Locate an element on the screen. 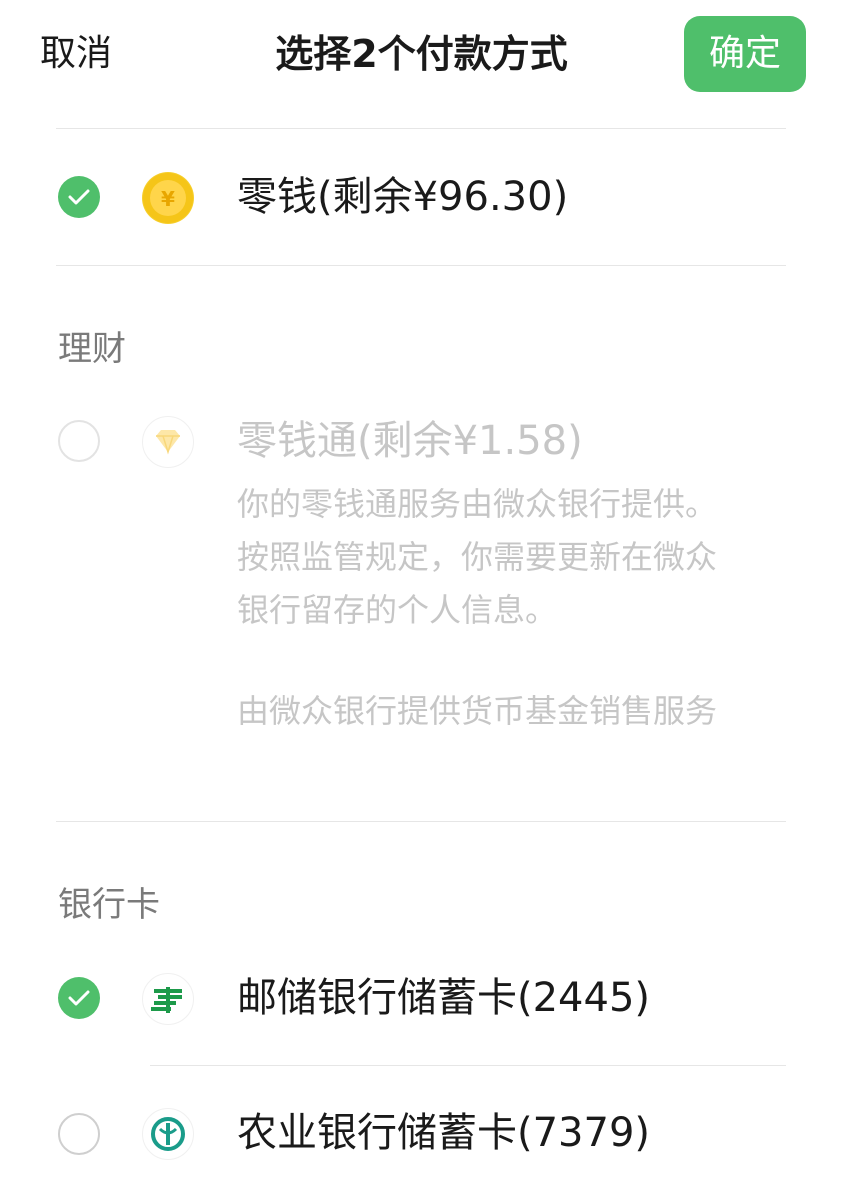 Image resolution: width=843 pixels, height=1200 pixels. abc-card-label: 农业银行储蓄卡(7379) is located at coordinates (444, 1133).